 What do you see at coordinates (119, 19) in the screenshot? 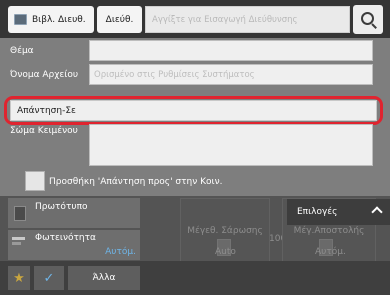
I see `address-button: Διεύθ.` at bounding box center [119, 19].